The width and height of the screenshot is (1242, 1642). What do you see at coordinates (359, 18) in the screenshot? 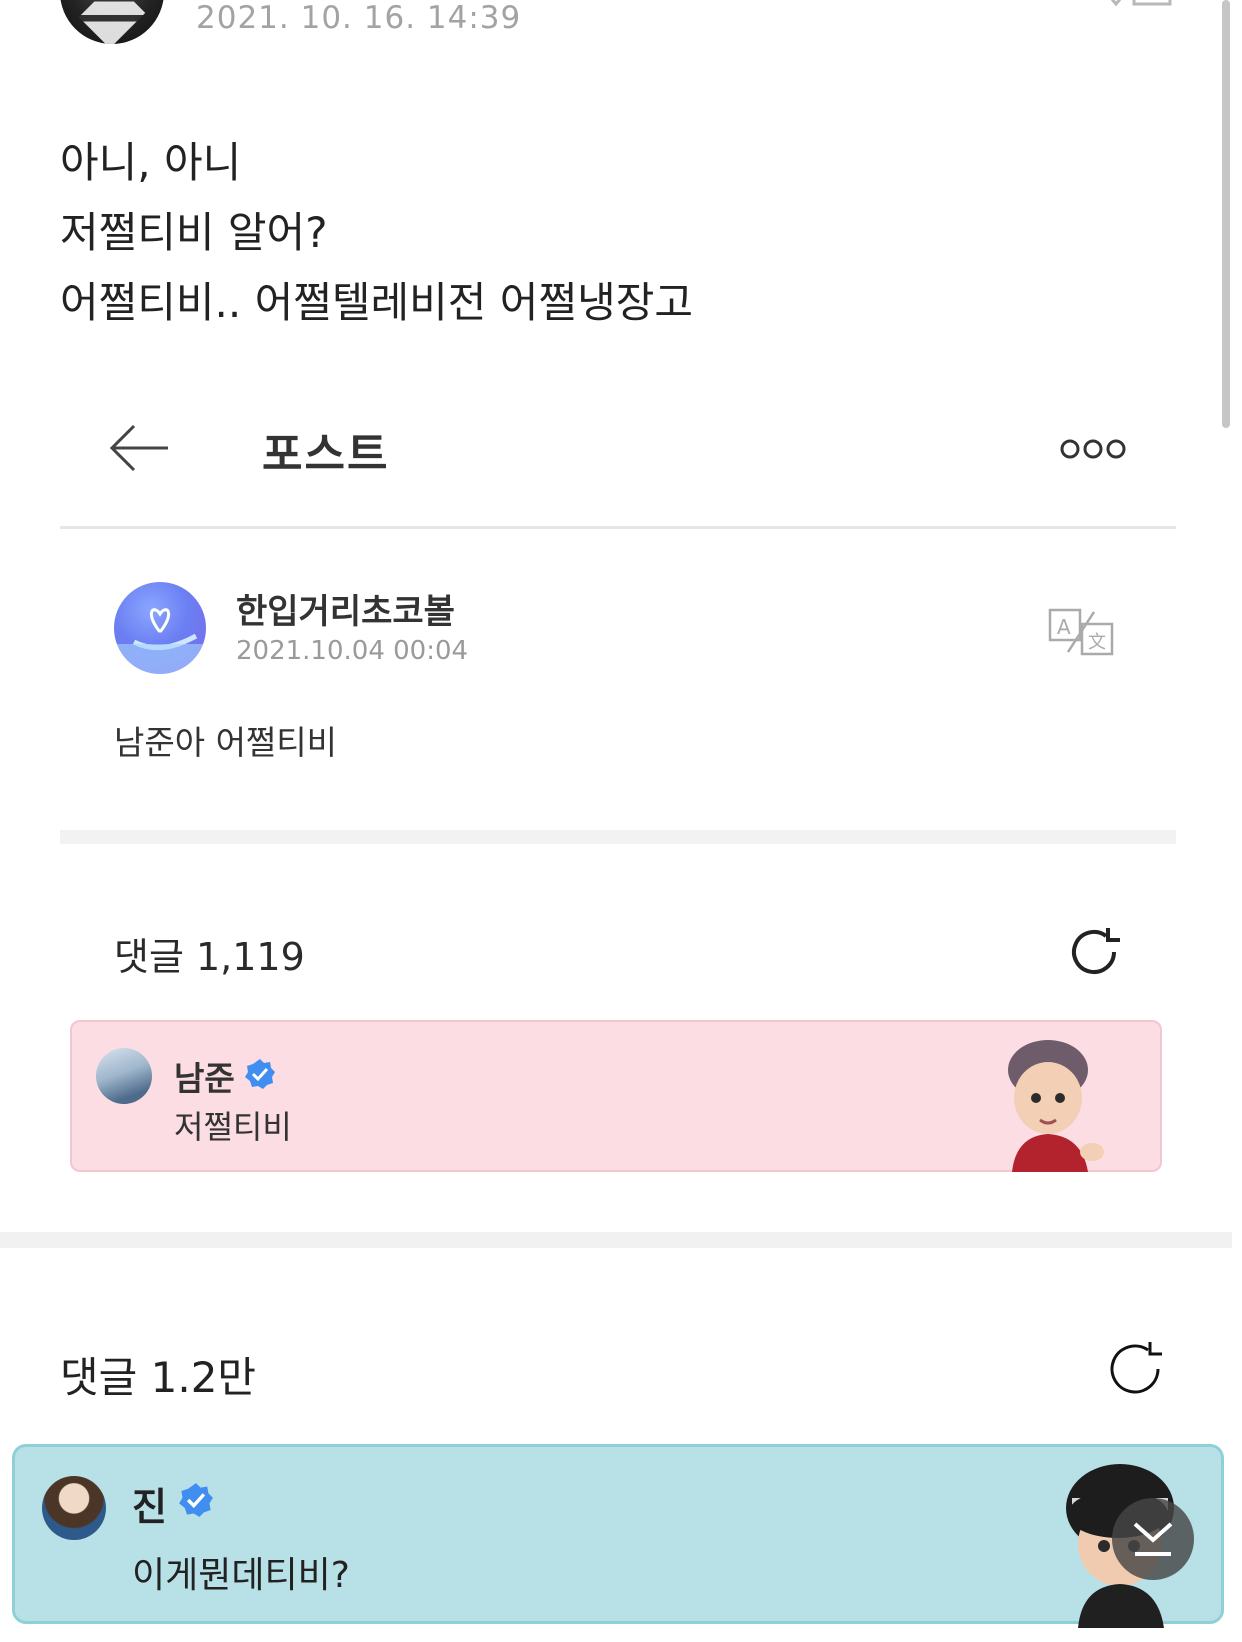
I see `post-date: 2021. 10. 16. 14:39` at bounding box center [359, 18].